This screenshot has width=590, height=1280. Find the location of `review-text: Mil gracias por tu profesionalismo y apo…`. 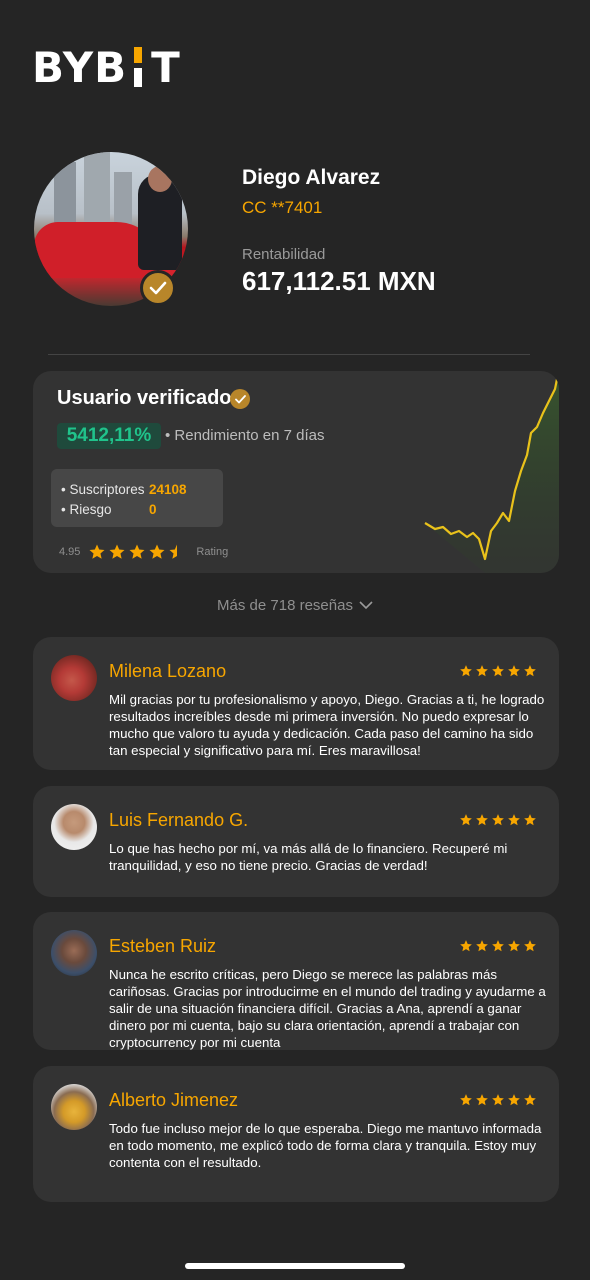

review-text: Mil gracias por tu profesionalismo y apo… is located at coordinates (327, 725).